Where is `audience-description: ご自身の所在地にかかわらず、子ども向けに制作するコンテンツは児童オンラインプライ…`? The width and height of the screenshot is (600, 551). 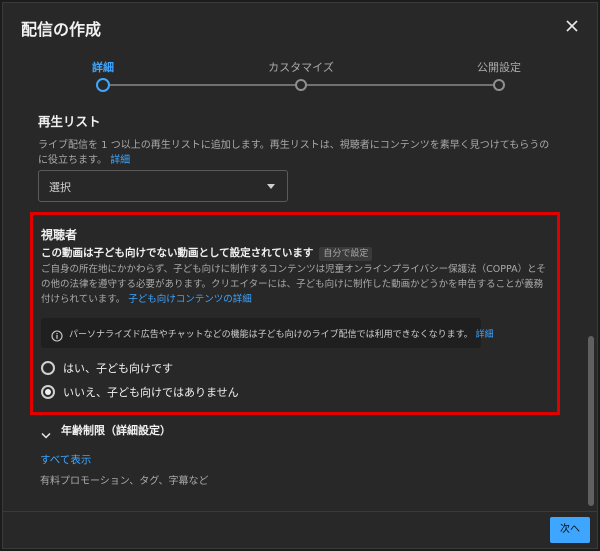
audience-description: ご自身の所在地にかかわらず、子ども向けに制作するコンテンツは児童オンラインプライ… is located at coordinates (296, 284).